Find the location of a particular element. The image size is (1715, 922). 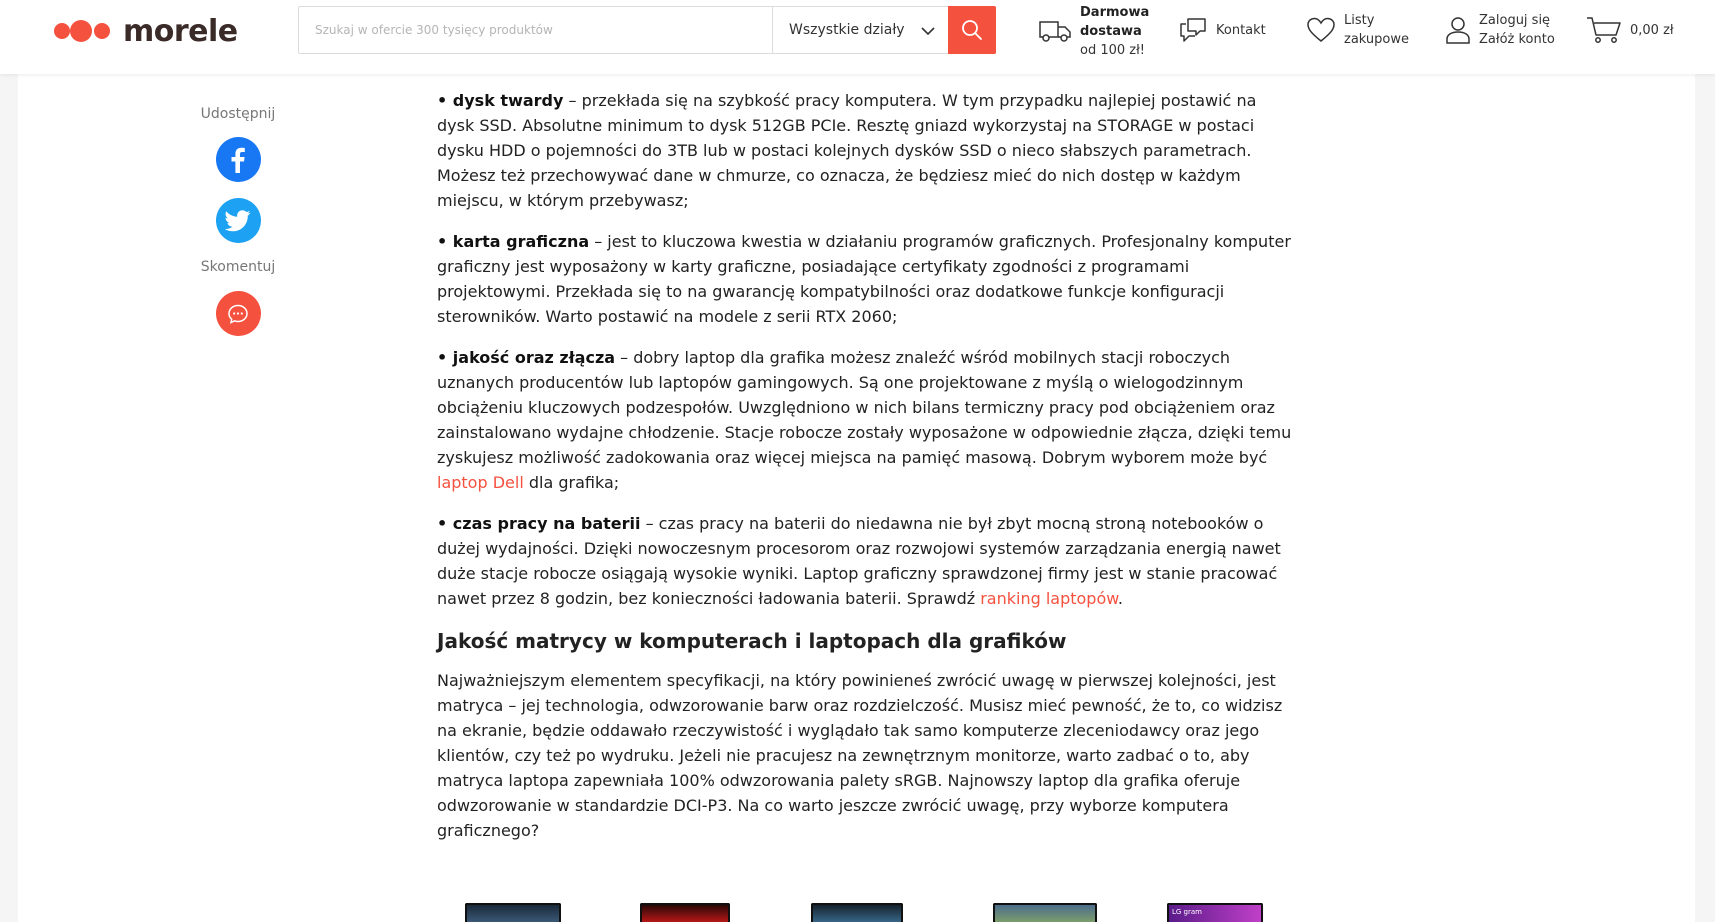

comment-icon is located at coordinates (238, 314).